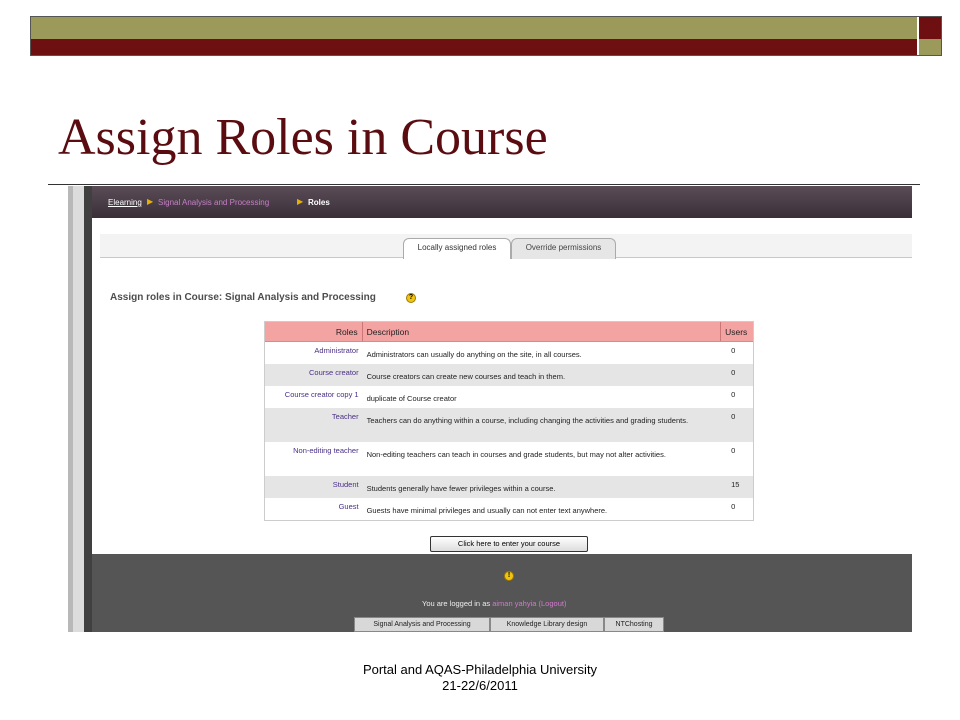  What do you see at coordinates (735, 484) in the screenshot?
I see `role-user-count: 15` at bounding box center [735, 484].